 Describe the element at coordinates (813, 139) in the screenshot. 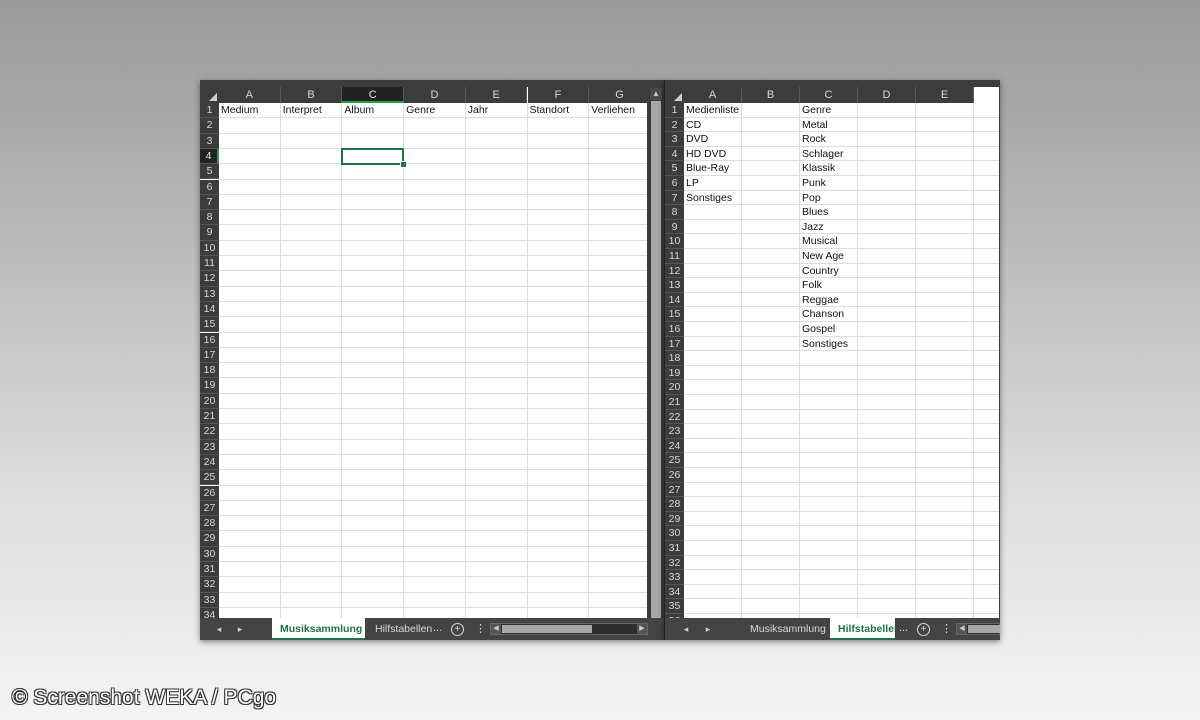

I see `genre-cell: Rock` at that location.